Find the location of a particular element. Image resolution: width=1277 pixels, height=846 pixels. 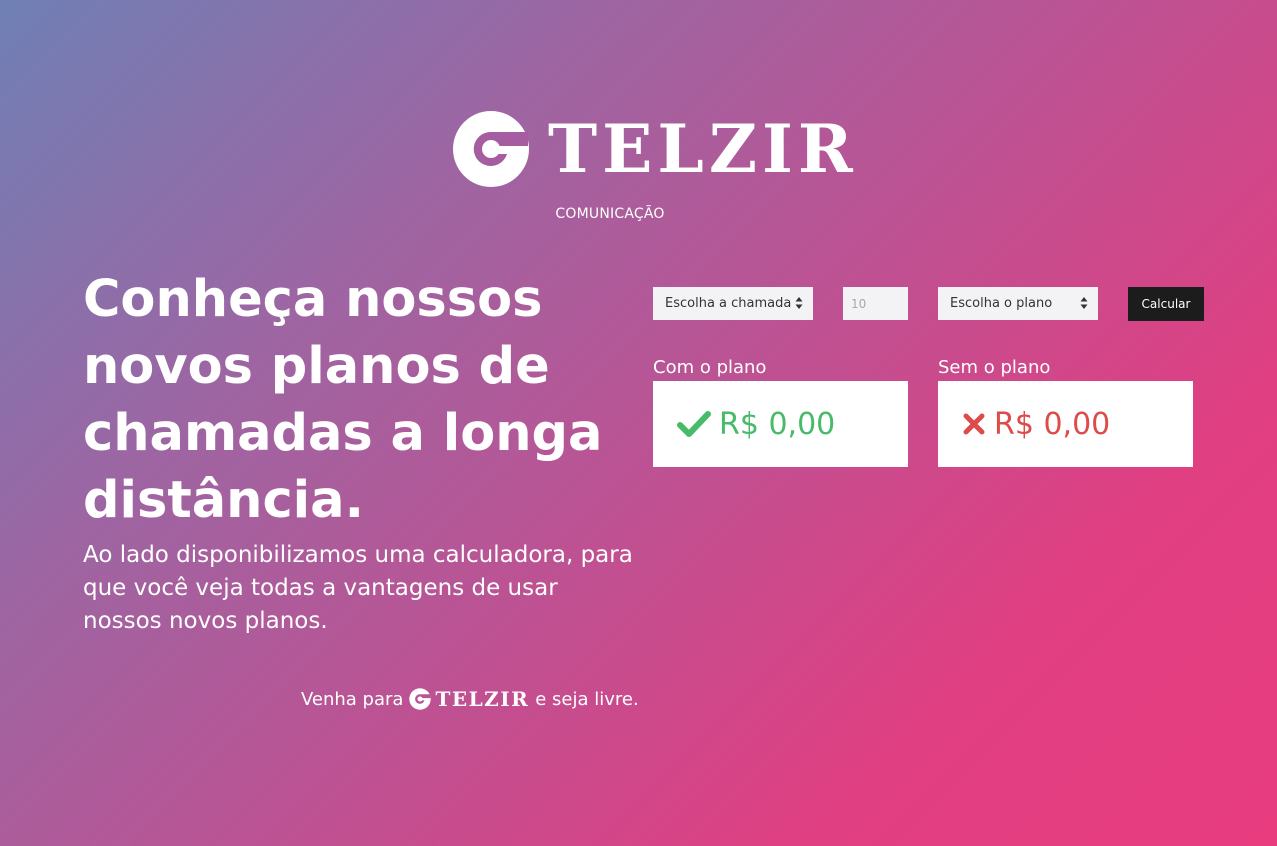

with-plan-value: R$ 0,00 is located at coordinates (777, 424).